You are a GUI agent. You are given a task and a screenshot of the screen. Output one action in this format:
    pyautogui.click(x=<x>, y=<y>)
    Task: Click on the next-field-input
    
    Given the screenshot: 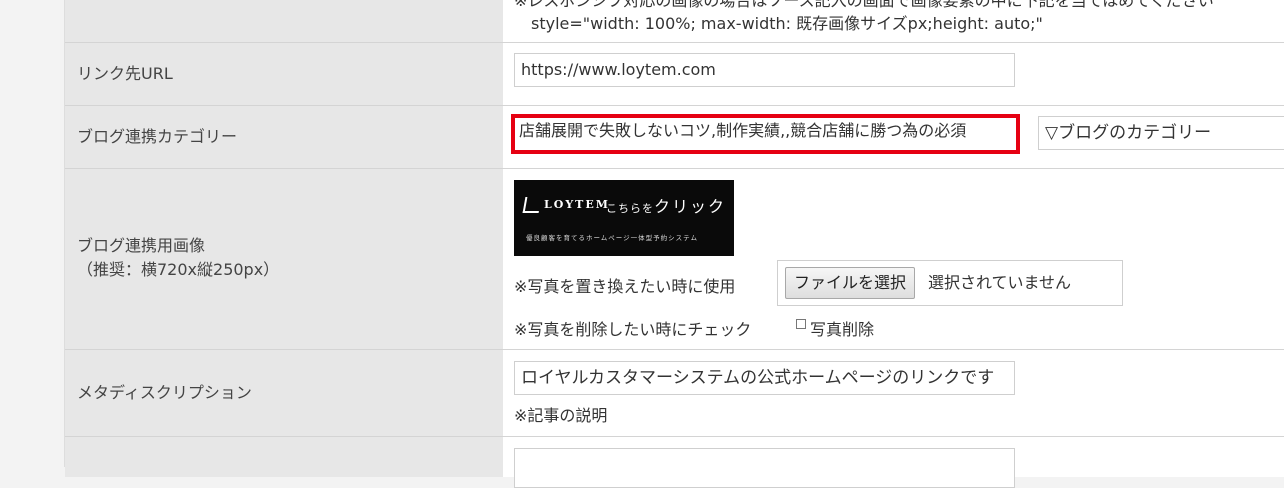 What is the action you would take?
    pyautogui.click(x=764, y=468)
    